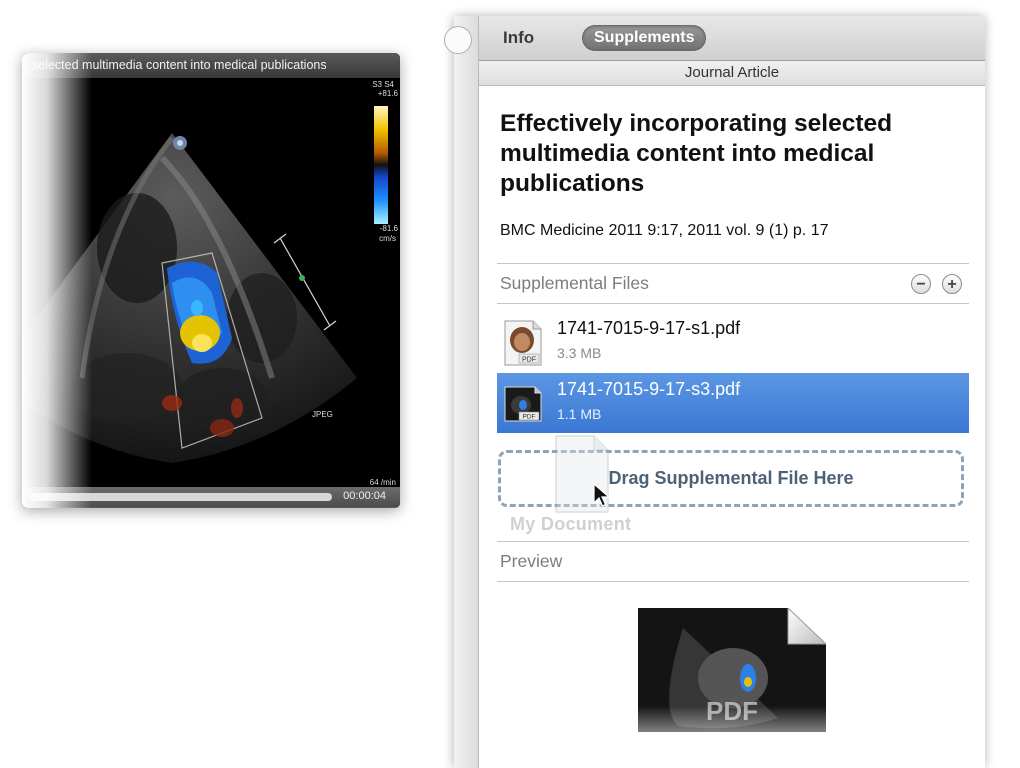  I want to click on pane-edge-strip, so click(466, 392).